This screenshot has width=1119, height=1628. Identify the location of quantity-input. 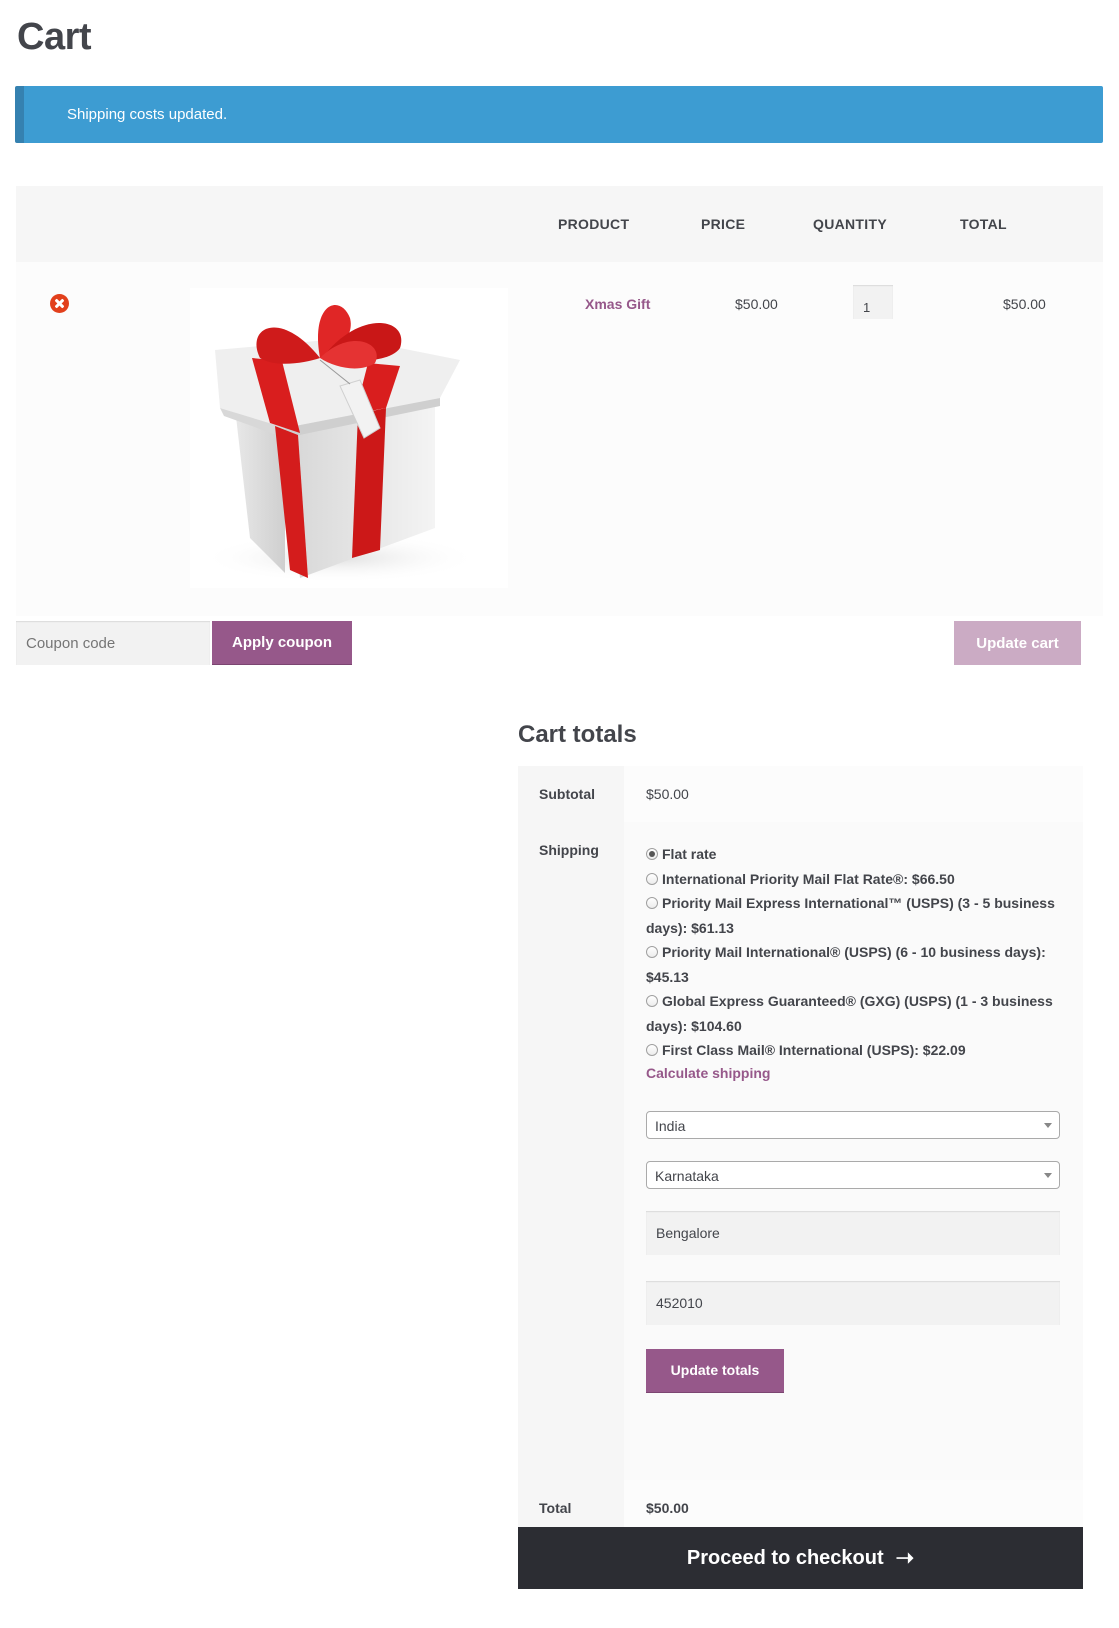
(873, 302).